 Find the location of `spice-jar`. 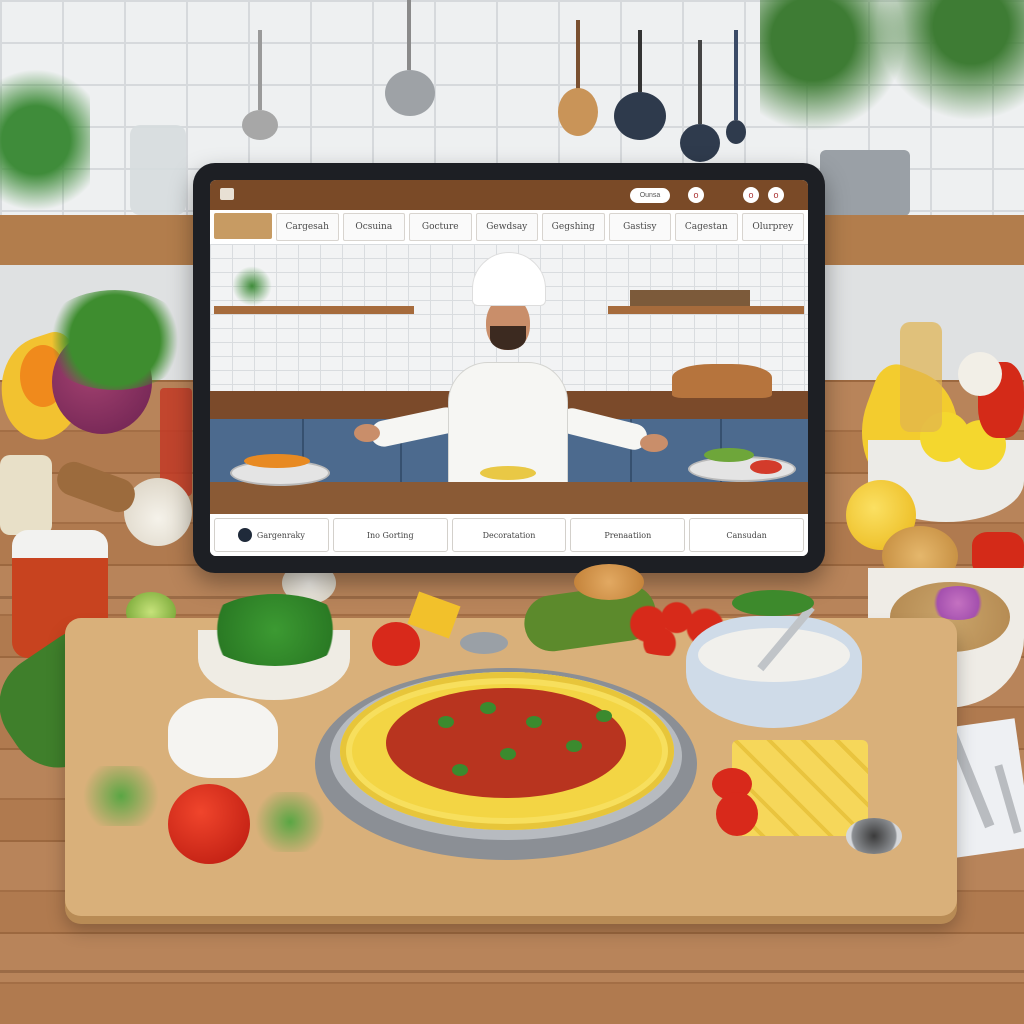

spice-jar is located at coordinates (26, 495).